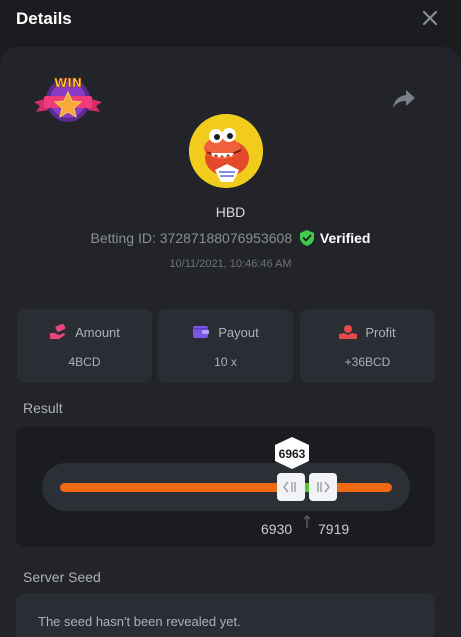 The height and width of the screenshot is (637, 461). I want to click on slider-bar-lose-left, so click(171, 487).